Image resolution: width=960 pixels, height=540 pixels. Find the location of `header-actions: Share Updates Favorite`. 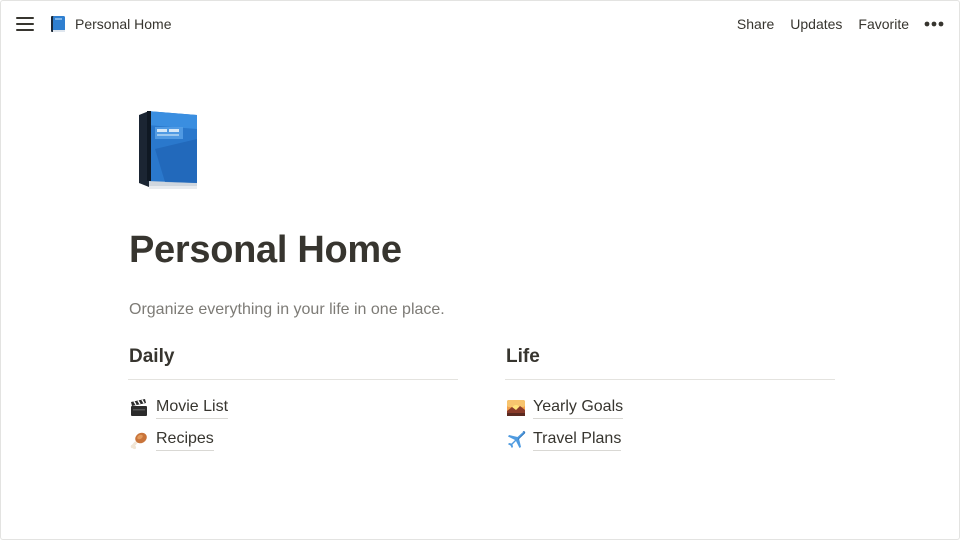

header-actions: Share Updates Favorite is located at coordinates (833, 24).